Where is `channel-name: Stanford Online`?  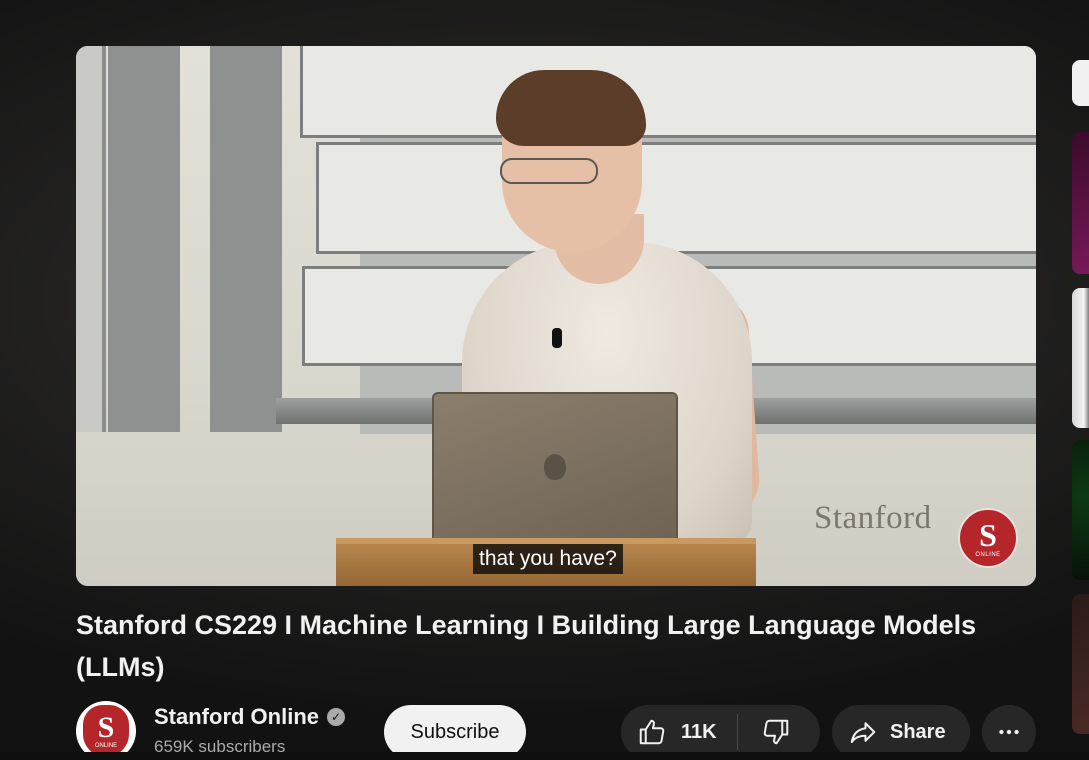
channel-name: Stanford Online is located at coordinates (236, 716).